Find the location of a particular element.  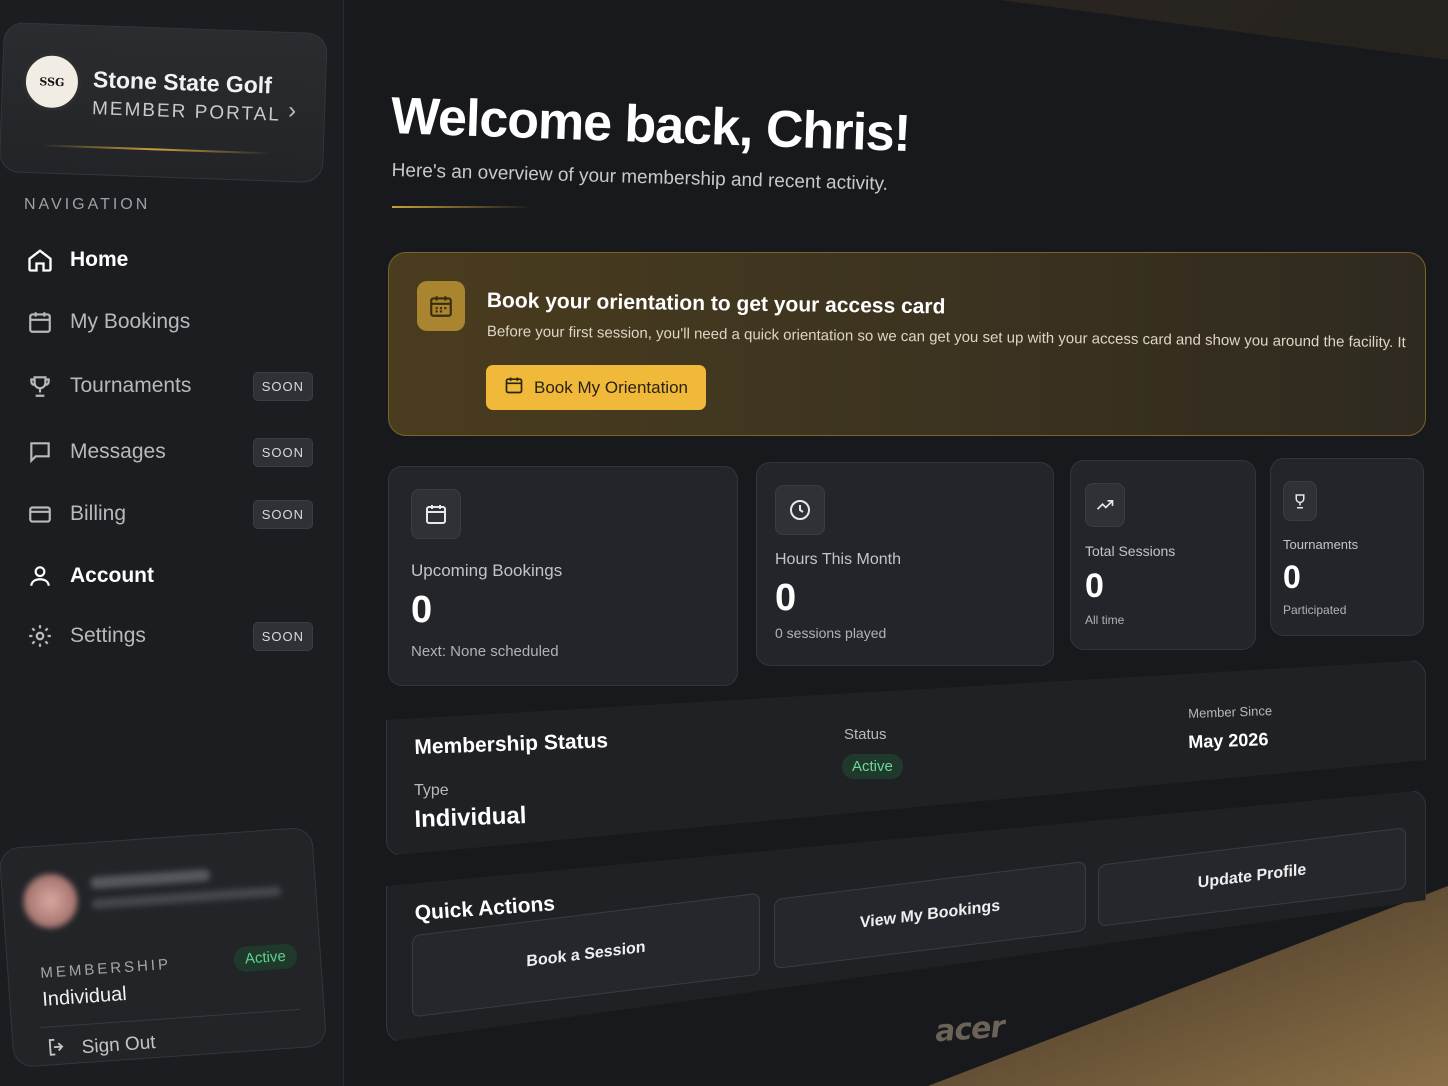

title-underline is located at coordinates (462, 207).